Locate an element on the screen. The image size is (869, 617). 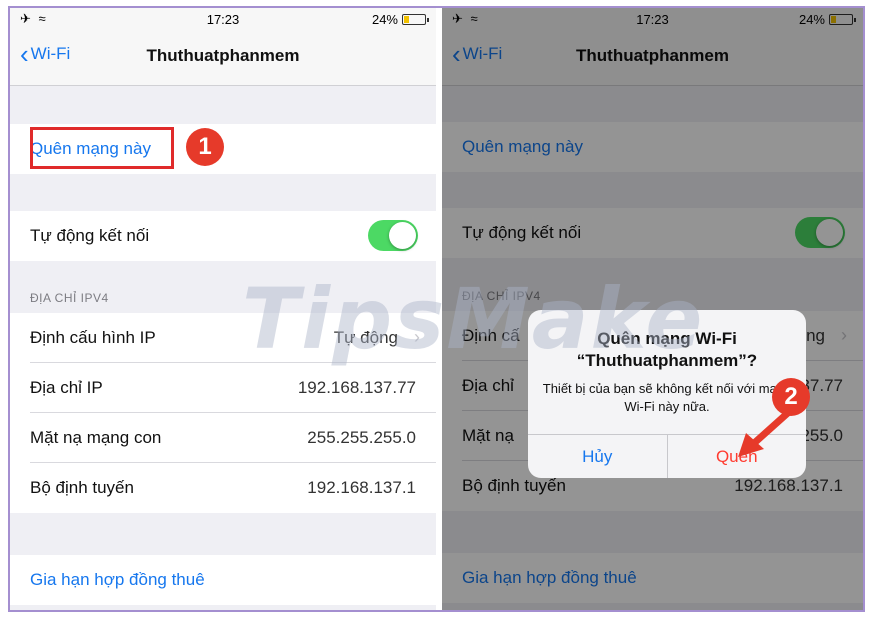
ip-address-label: Địa chỉ IP is located at coordinates (66, 387).